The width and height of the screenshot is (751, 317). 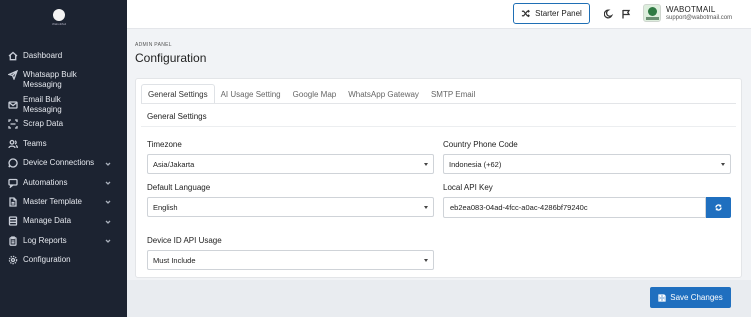 I want to click on logo-text: WabotMail, so click(x=59, y=24).